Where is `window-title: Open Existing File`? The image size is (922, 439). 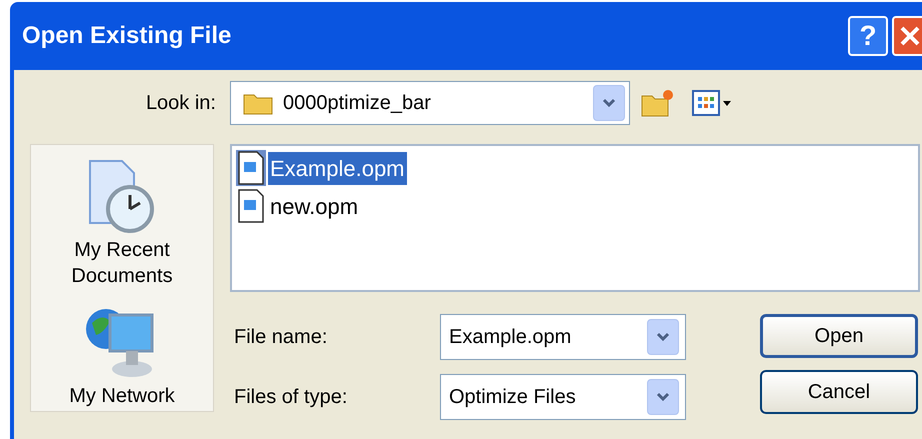
window-title: Open Existing File is located at coordinates (127, 36).